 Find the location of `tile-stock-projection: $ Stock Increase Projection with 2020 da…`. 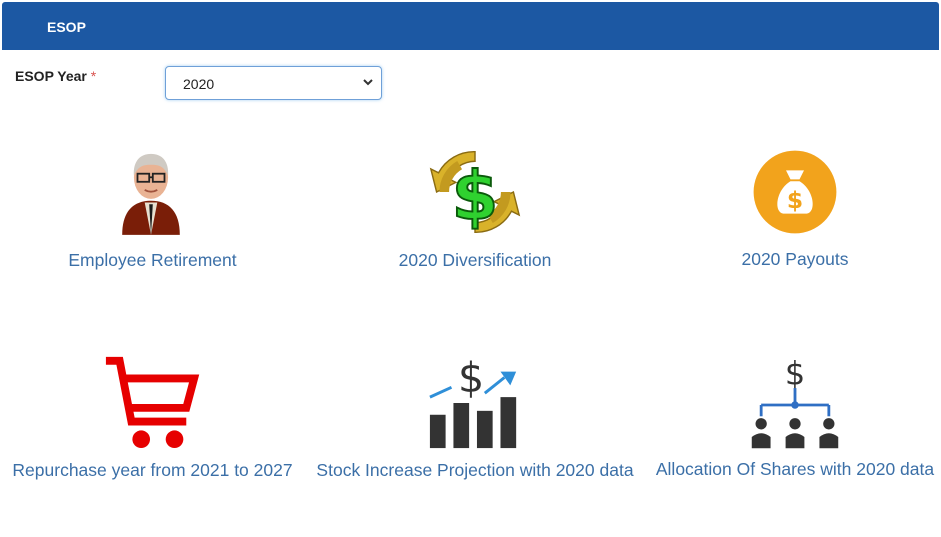

tile-stock-projection: $ Stock Increase Projection with 2020 da… is located at coordinates (475, 417).